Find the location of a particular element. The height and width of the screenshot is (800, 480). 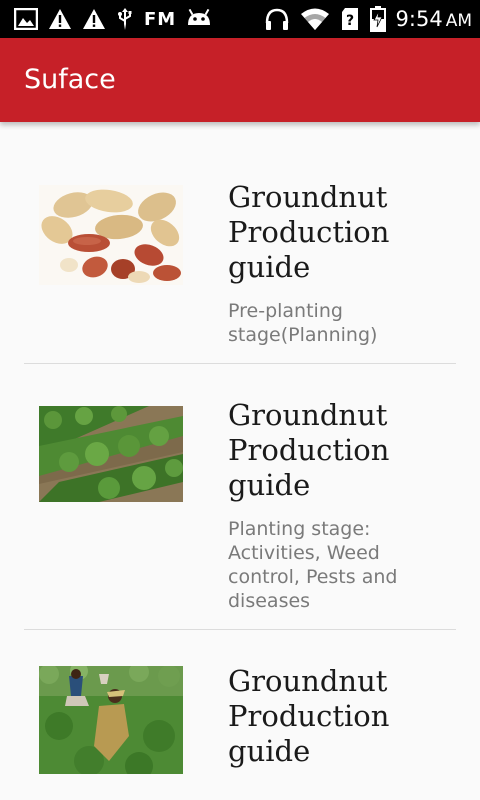

status-bar: FM ? 9:54 AM is located at coordinates (240, 19).